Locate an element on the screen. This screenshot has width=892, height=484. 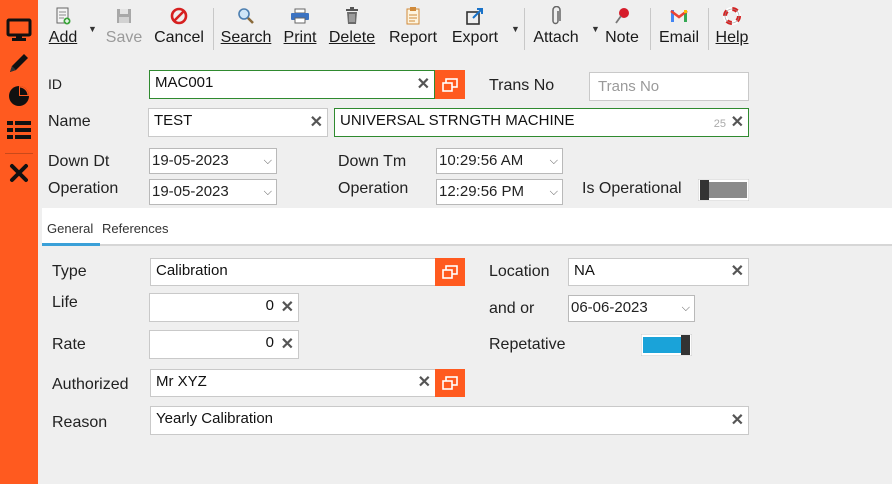
note-button: Note is located at coordinates (622, 28).